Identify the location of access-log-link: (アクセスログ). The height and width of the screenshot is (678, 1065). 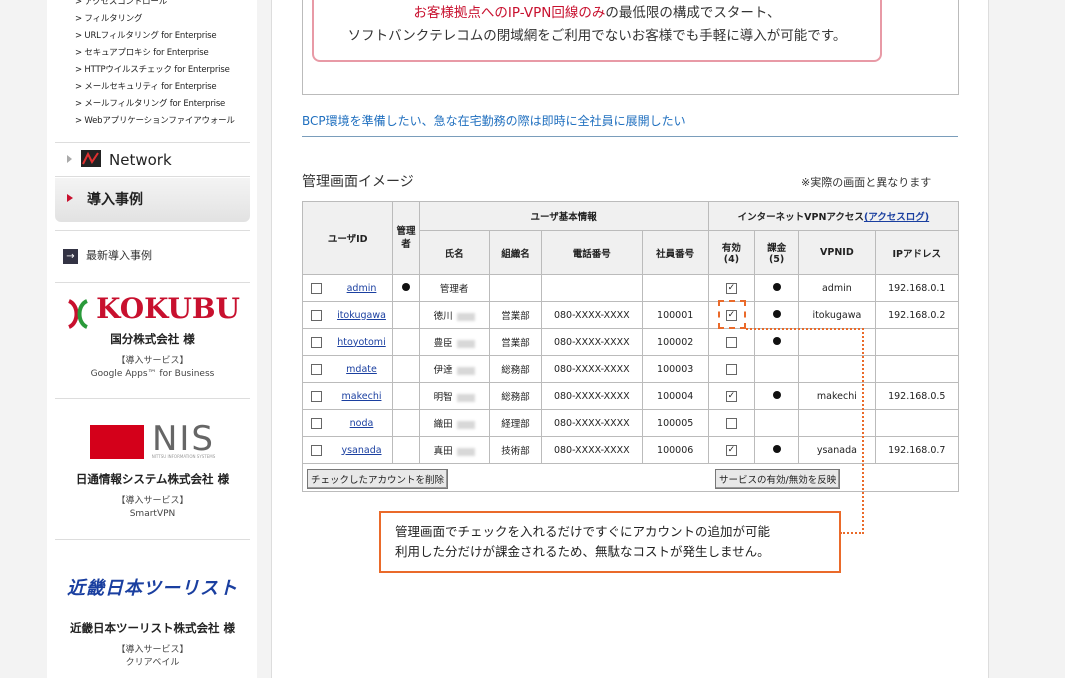
(896, 217).